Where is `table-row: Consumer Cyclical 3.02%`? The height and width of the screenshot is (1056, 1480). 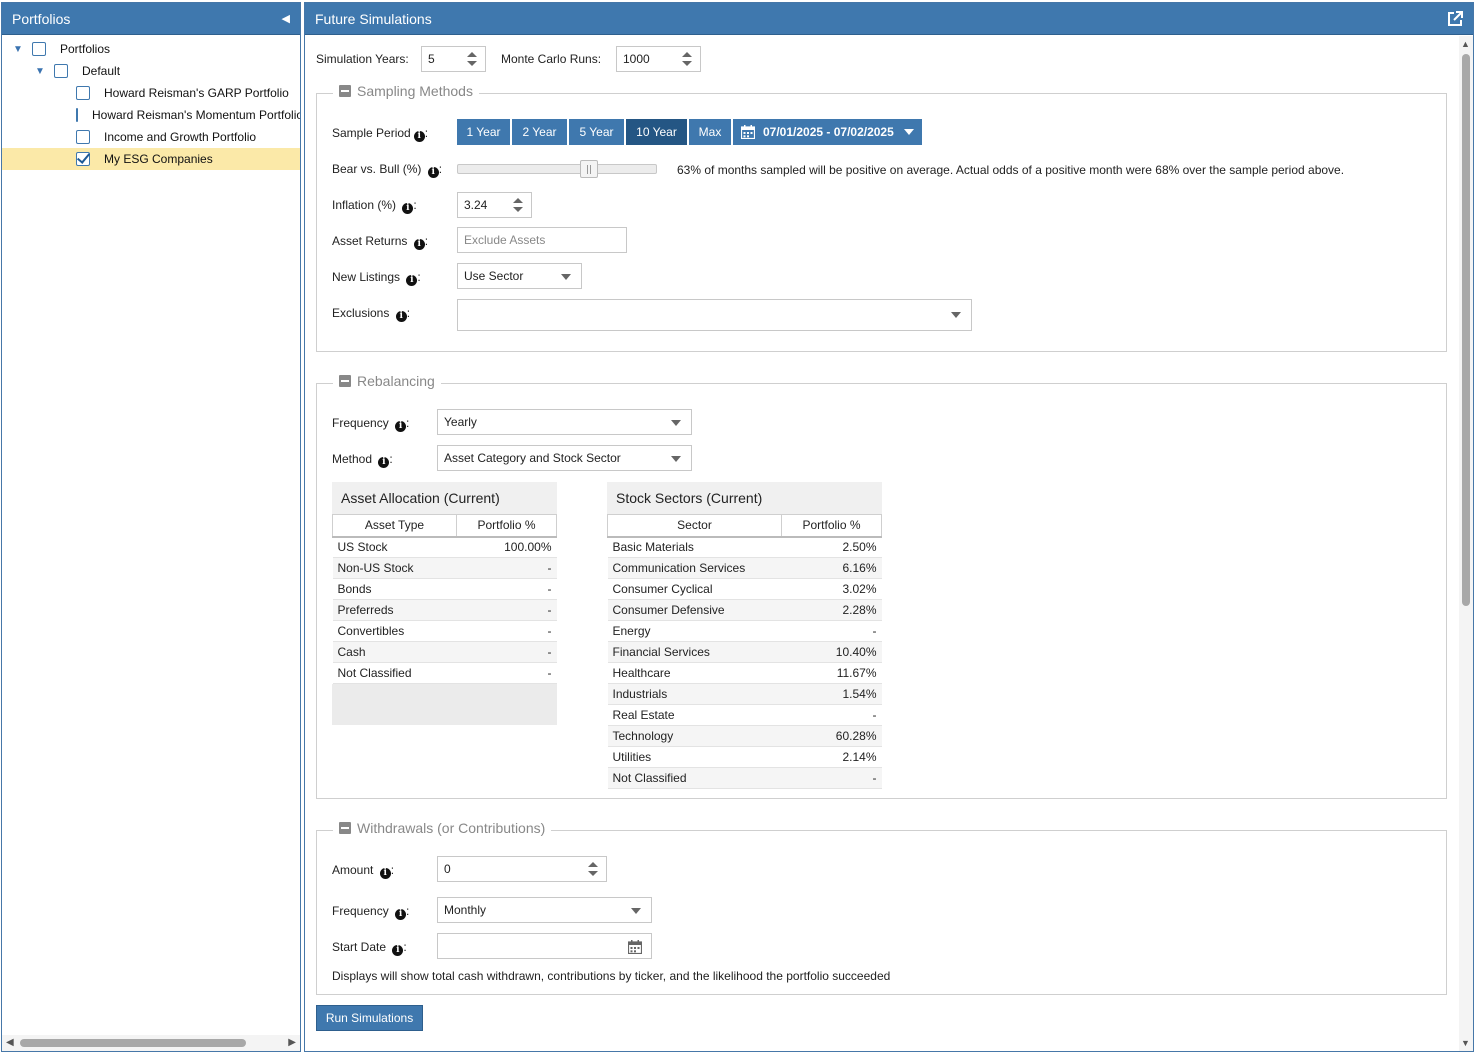 table-row: Consumer Cyclical 3.02% is located at coordinates (744, 589).